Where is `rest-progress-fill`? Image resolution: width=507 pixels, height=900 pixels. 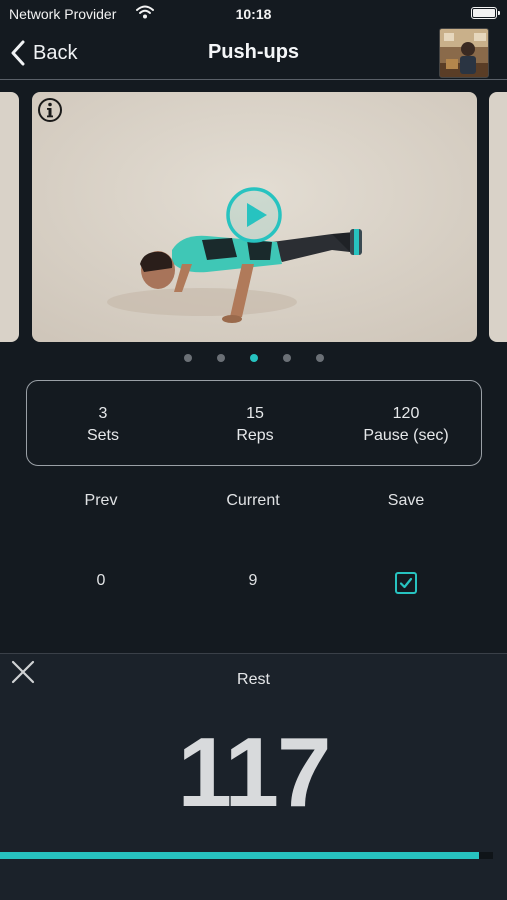 rest-progress-fill is located at coordinates (240, 855).